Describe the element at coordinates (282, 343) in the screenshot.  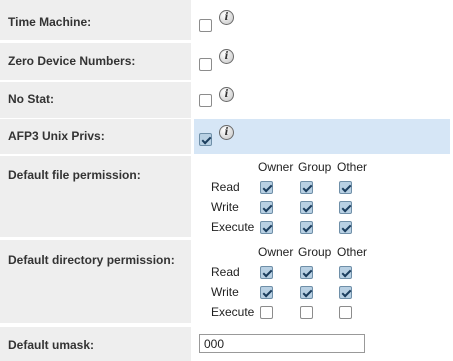
I see `default-umask-input` at that location.